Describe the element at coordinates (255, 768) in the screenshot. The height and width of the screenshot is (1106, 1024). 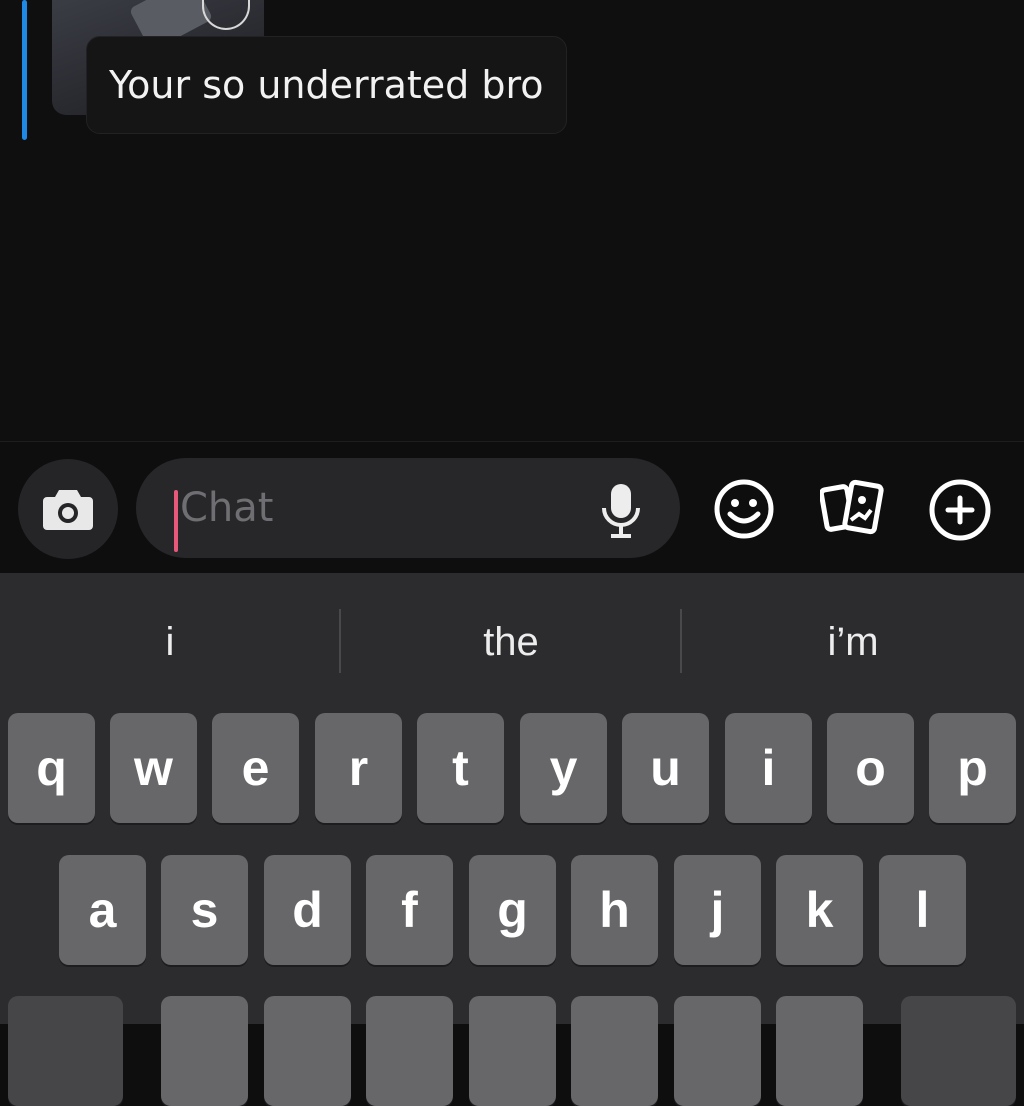
I see `key-e: e` at that location.